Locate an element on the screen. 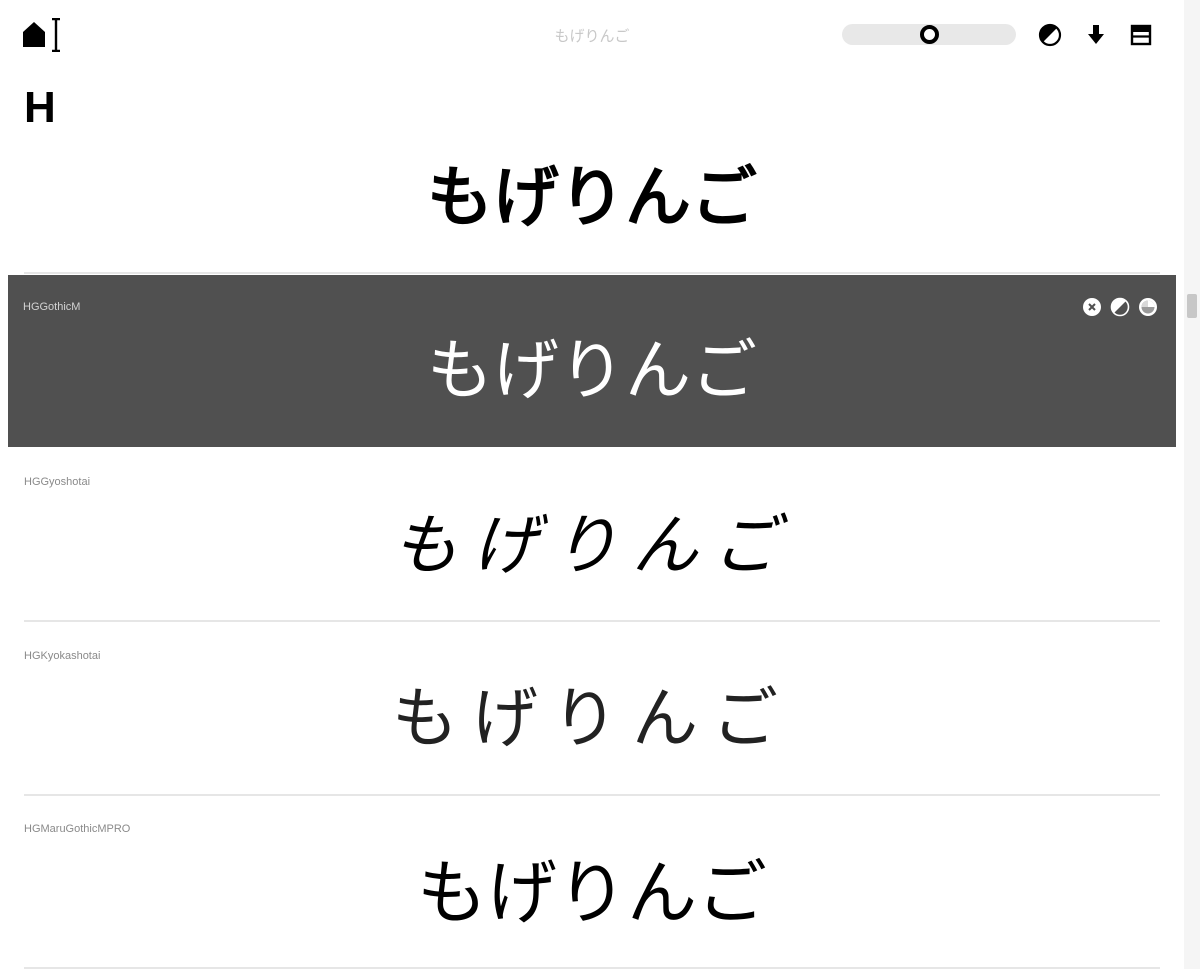 This screenshot has width=1200, height=969. card-tools is located at coordinates (1122, 308).